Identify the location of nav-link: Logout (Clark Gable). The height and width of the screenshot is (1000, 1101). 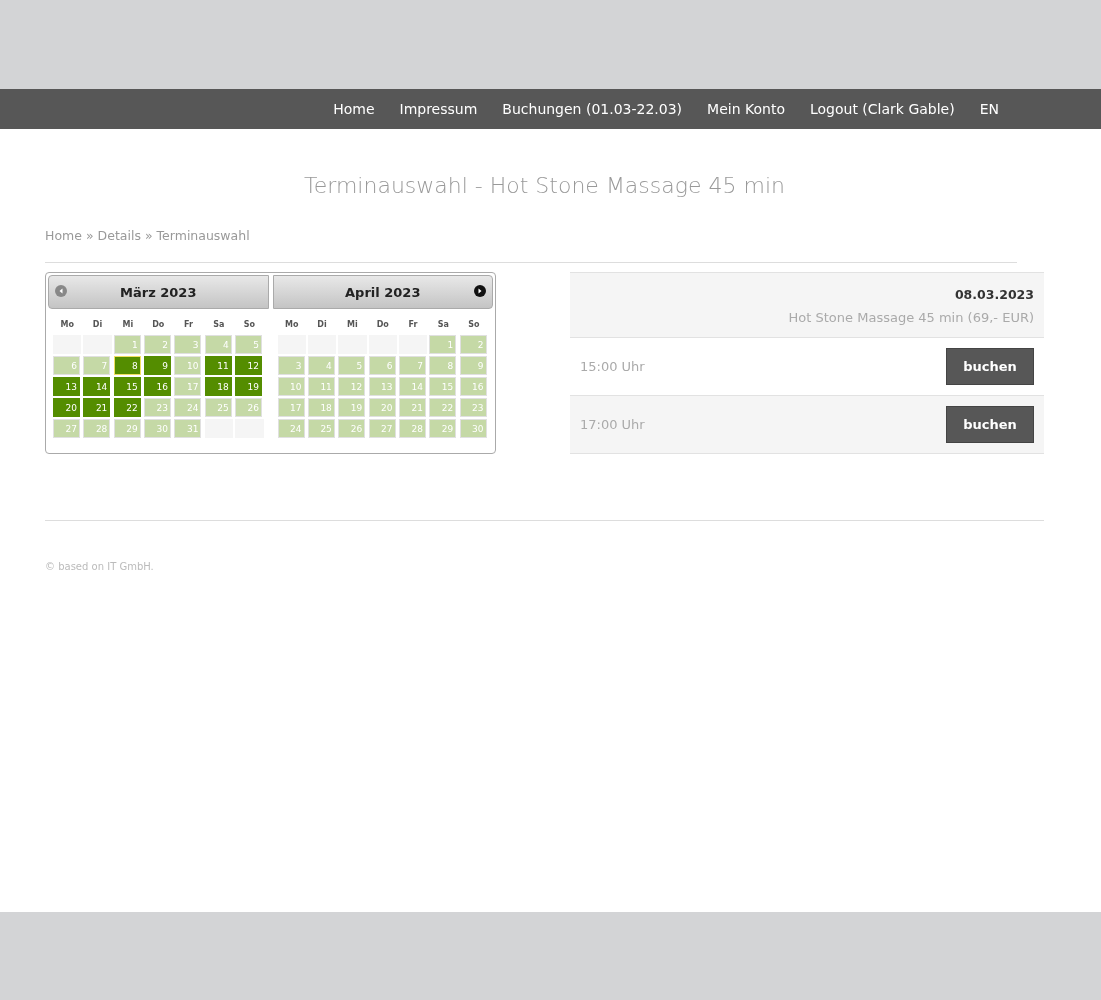
(882, 109).